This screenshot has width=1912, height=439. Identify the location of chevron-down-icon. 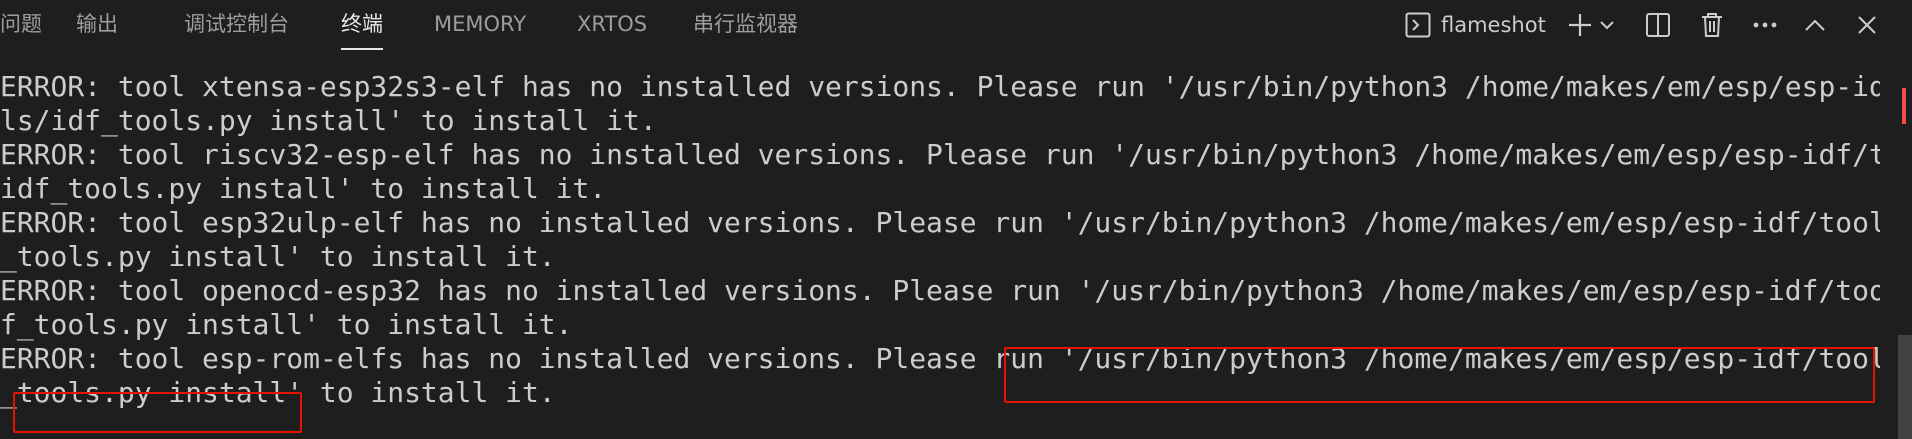
(1607, 25).